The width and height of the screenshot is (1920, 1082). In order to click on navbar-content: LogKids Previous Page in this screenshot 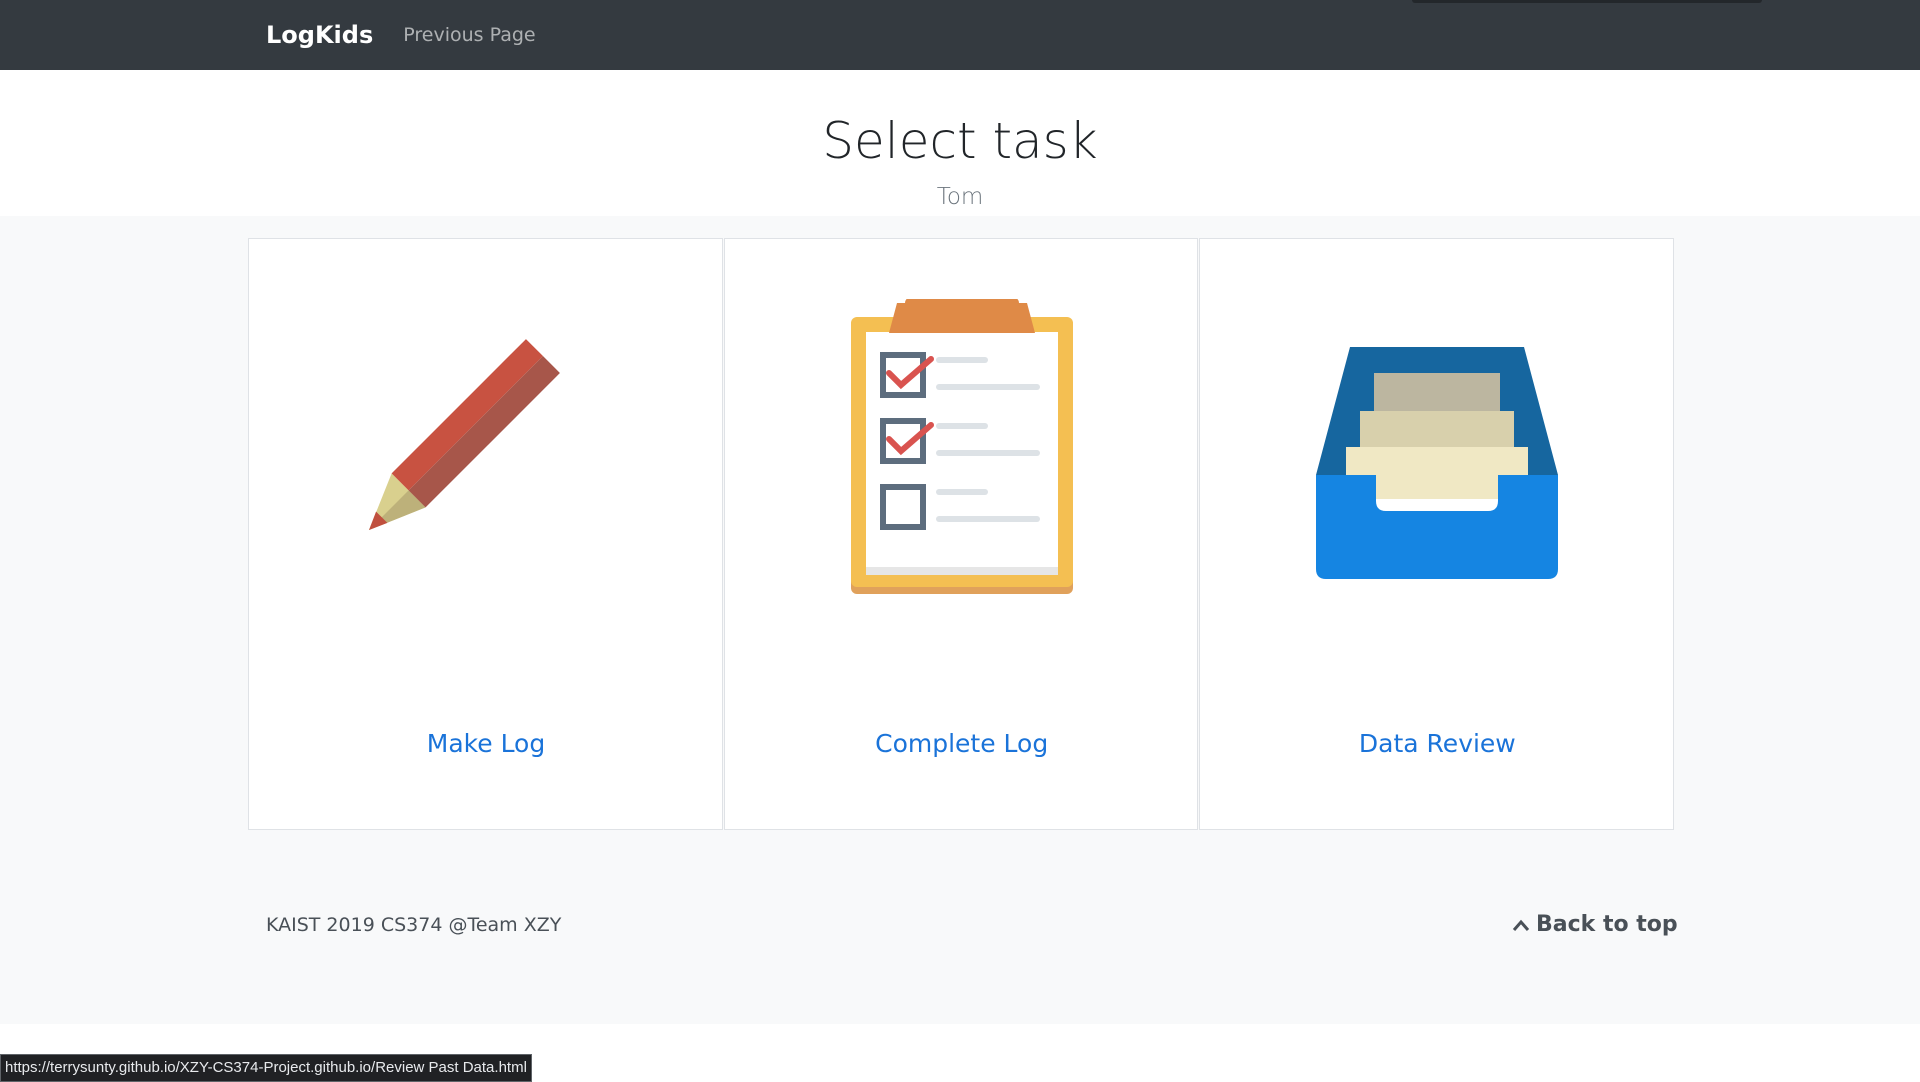, I will do `click(401, 35)`.